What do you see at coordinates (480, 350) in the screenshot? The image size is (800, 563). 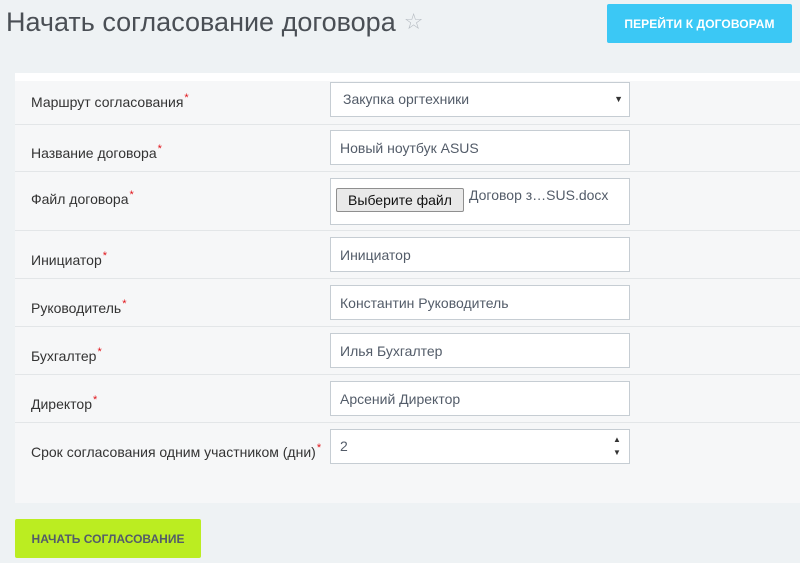 I see `accountant-input` at bounding box center [480, 350].